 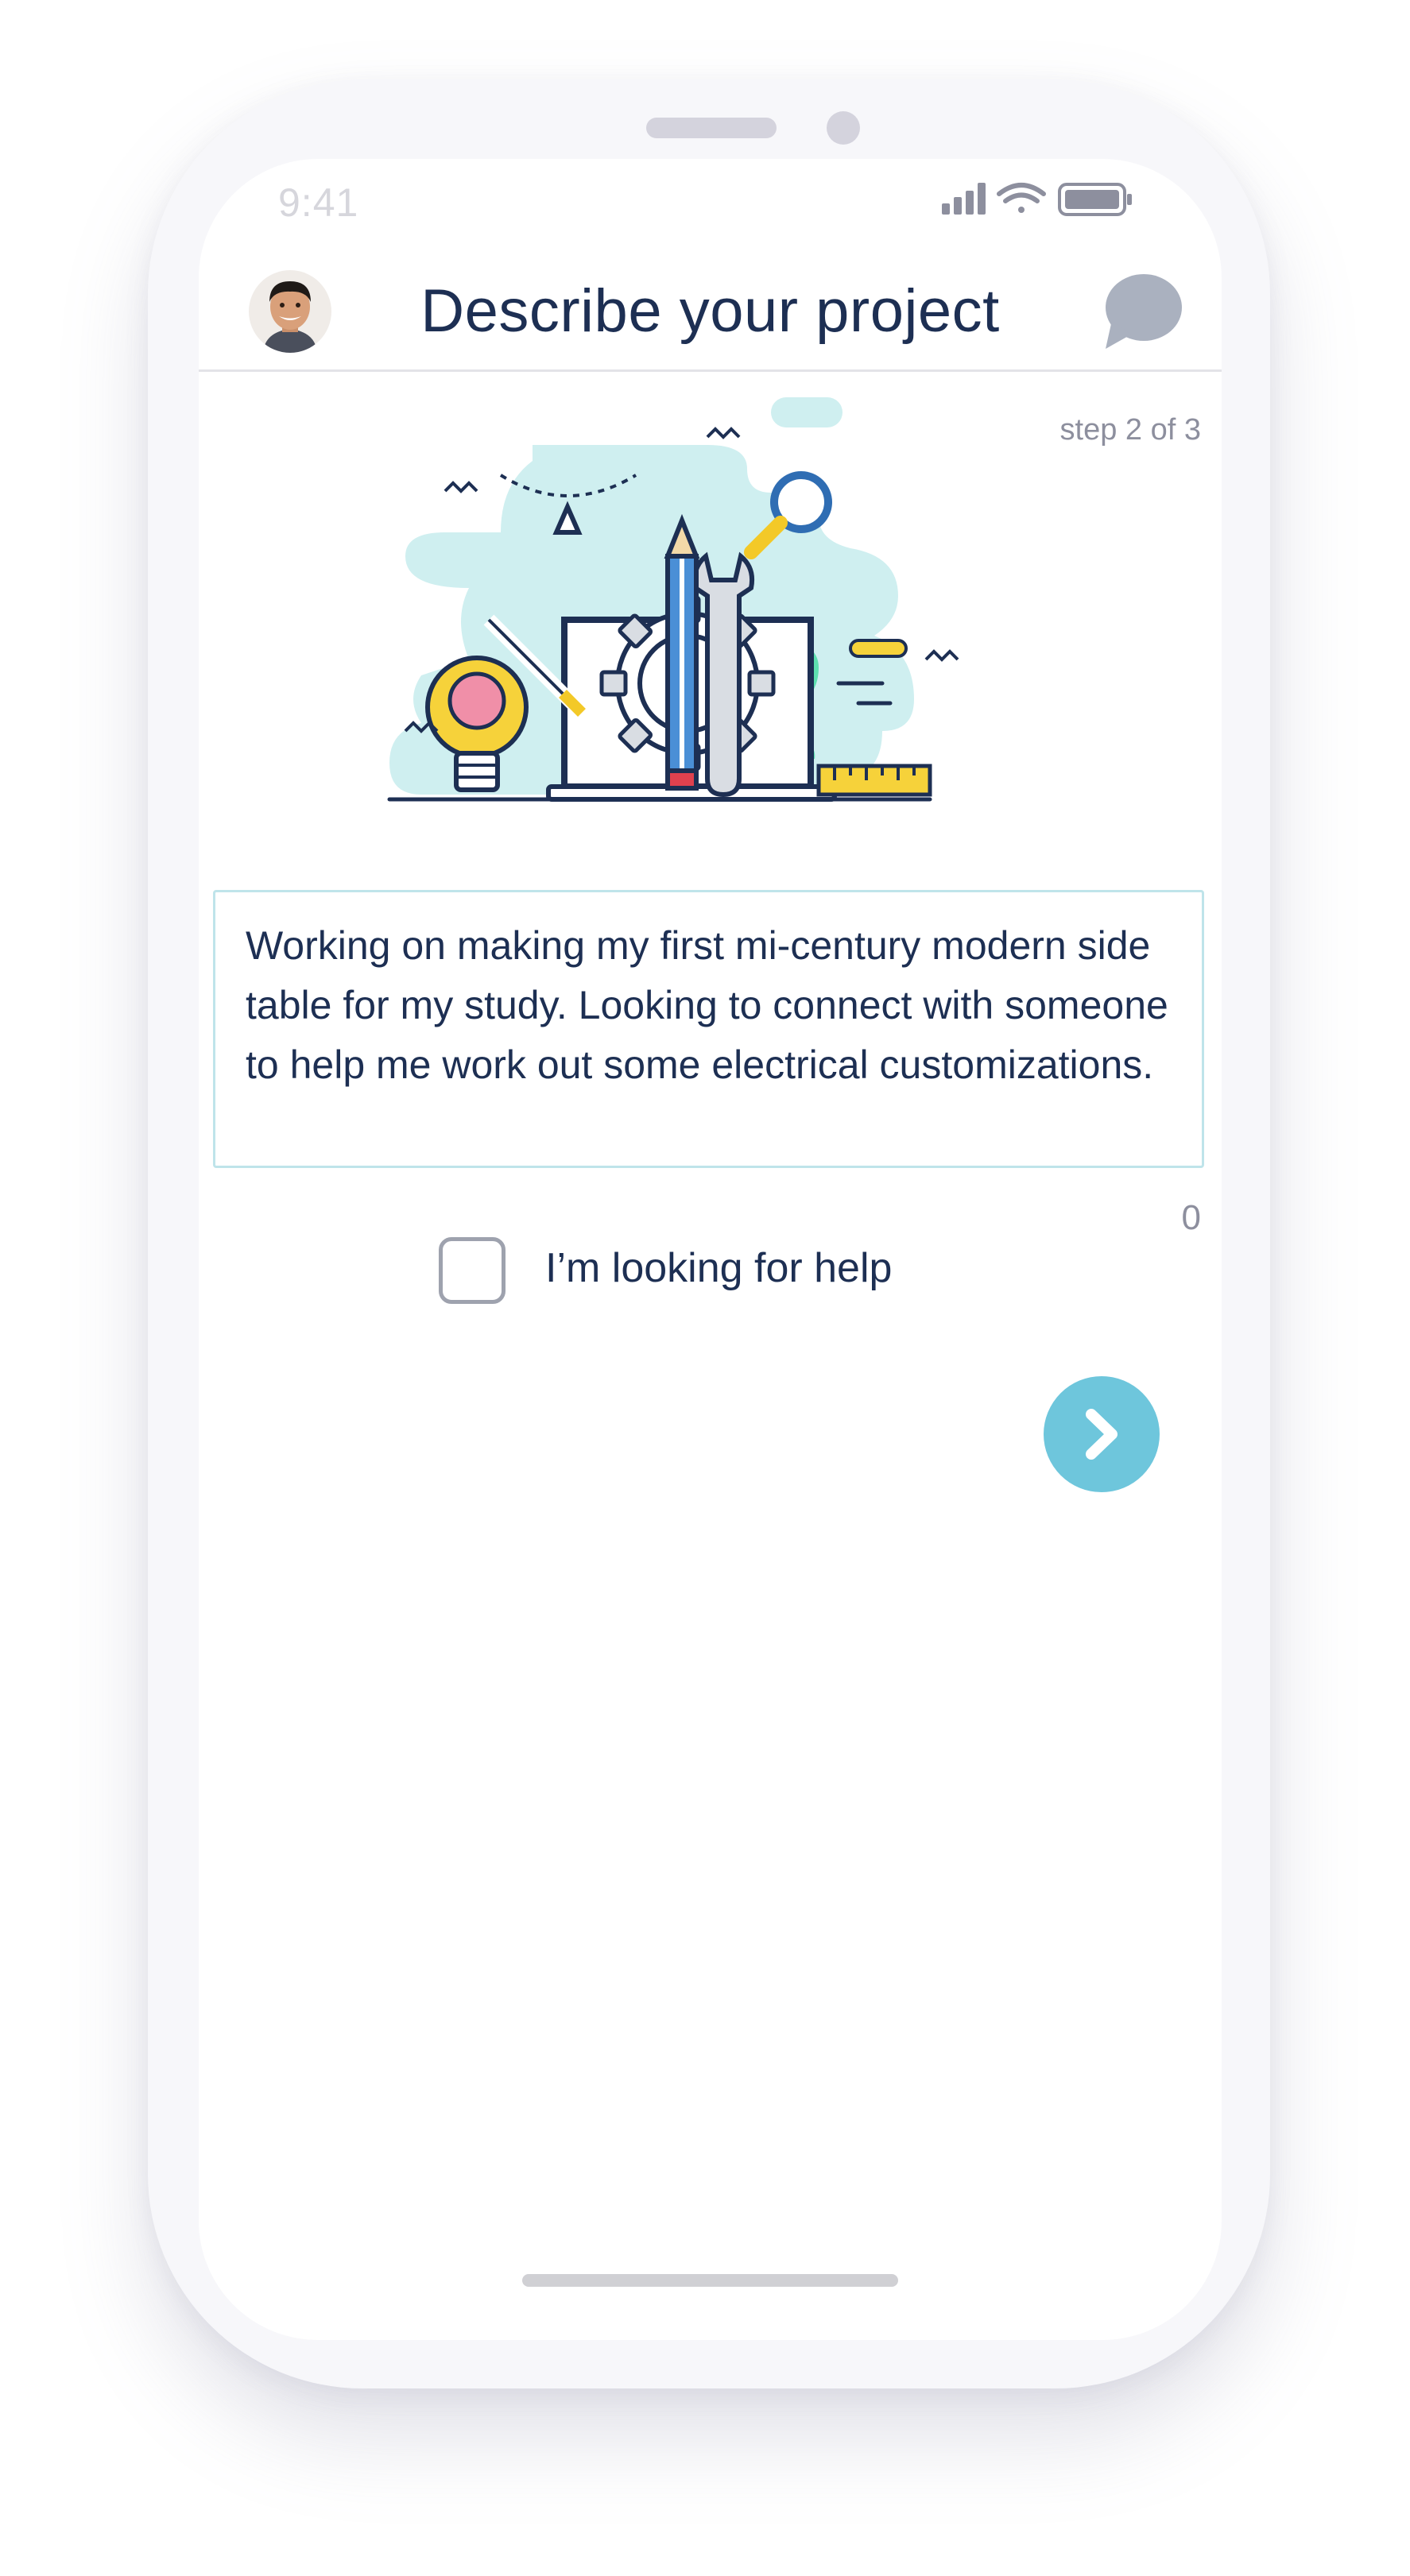 I want to click on phone-camera, so click(x=843, y=128).